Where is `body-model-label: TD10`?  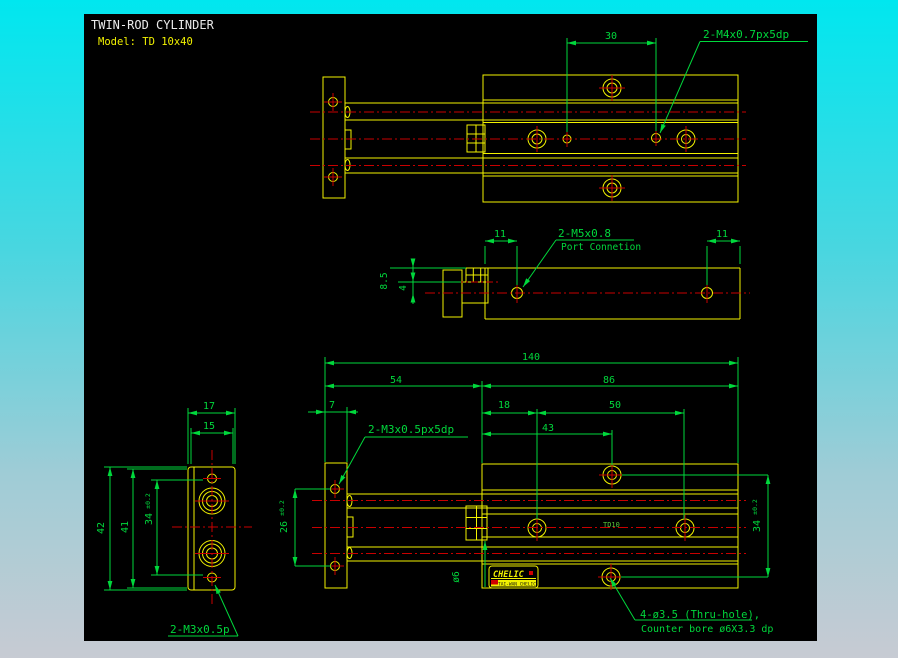 body-model-label: TD10 is located at coordinates (611, 525).